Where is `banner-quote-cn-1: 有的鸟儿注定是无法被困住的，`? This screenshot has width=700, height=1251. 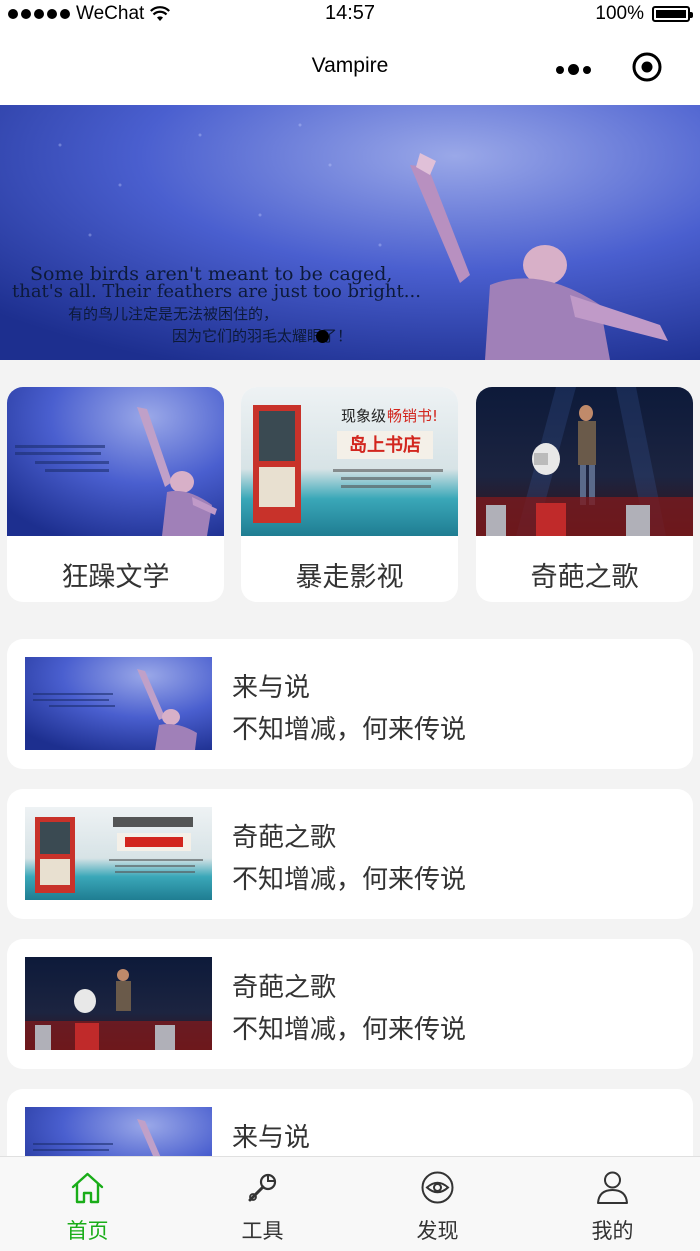
banner-quote-cn-1: 有的鸟儿注定是无法被困住的， is located at coordinates (173, 314).